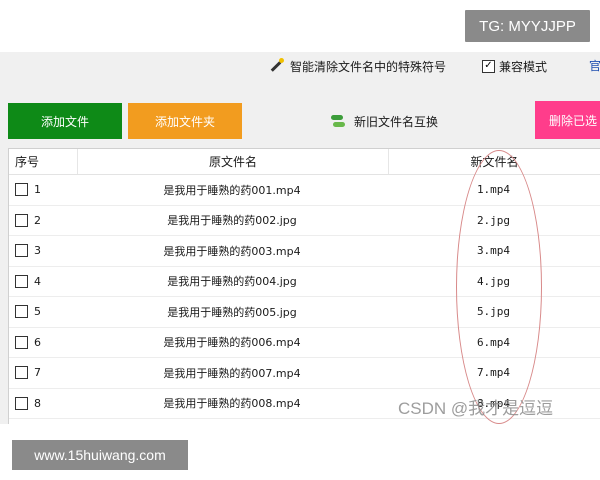  I want to click on watermark-csdn: CSDN @我才是逗逗, so click(476, 408).